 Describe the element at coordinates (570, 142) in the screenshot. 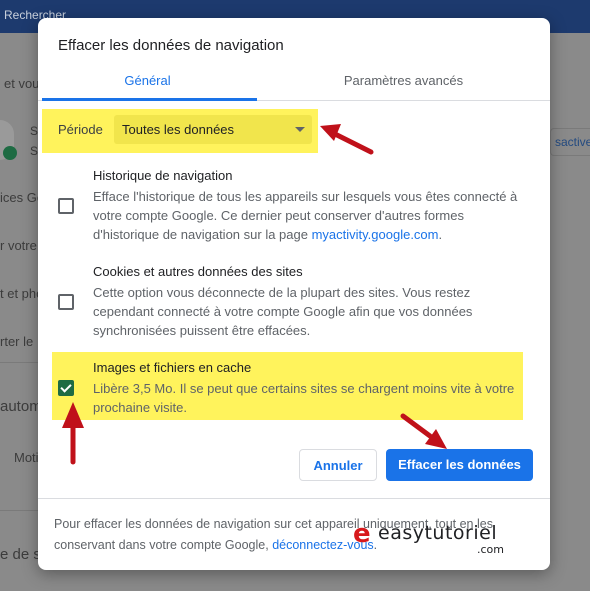

I see `background-sync-button: sactive` at that location.